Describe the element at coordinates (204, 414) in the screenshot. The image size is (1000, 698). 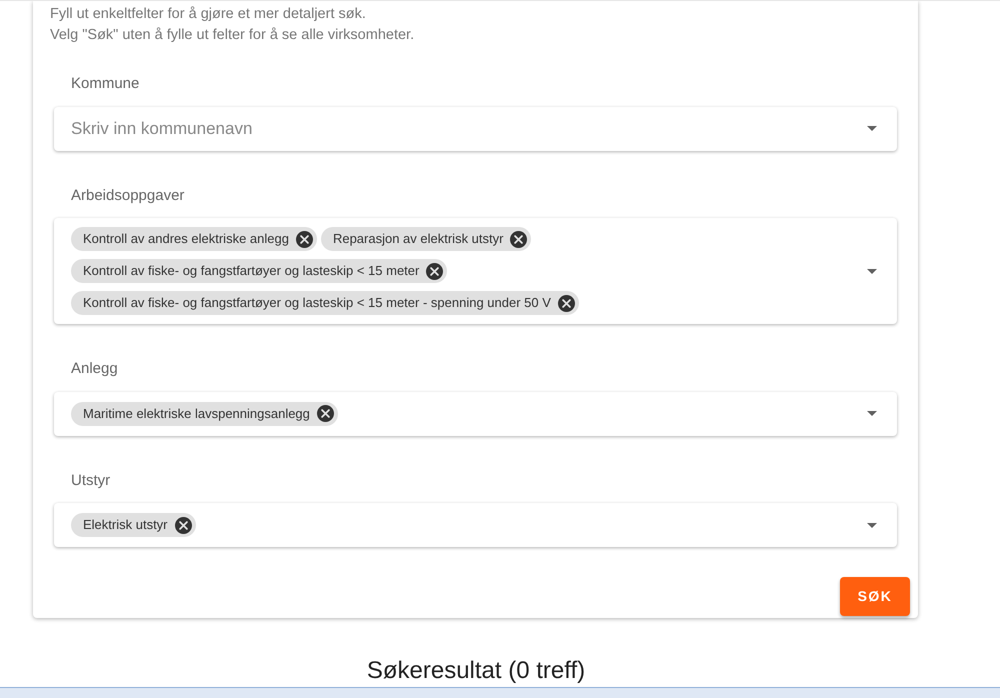
I see `selected-chip: Maritime elektriske lavspenningsanlegg` at that location.